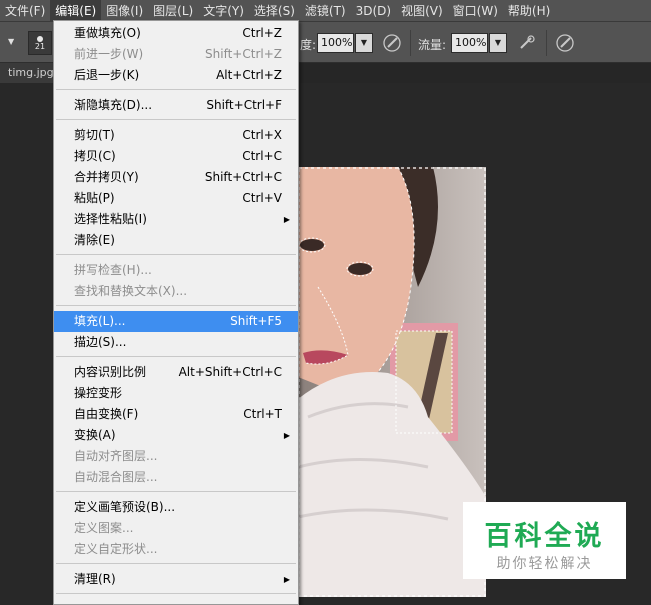 The height and width of the screenshot is (605, 651). Describe the element at coordinates (176, 177) in the screenshot. I see `menu-item-copy-merged: 合并拷贝(Y) Shift+Ctrl+C` at that location.